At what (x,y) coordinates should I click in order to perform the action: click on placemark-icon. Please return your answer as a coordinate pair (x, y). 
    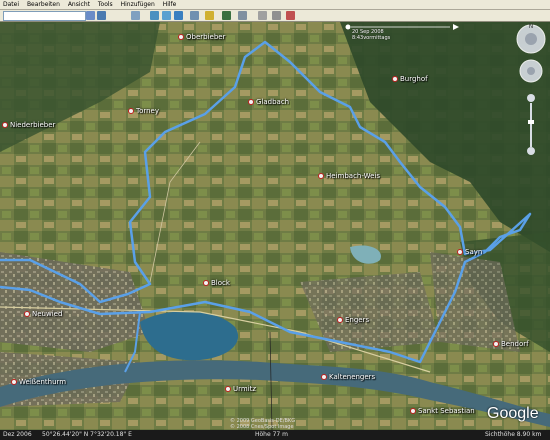
    Looking at the image, I should click on (101, 15).